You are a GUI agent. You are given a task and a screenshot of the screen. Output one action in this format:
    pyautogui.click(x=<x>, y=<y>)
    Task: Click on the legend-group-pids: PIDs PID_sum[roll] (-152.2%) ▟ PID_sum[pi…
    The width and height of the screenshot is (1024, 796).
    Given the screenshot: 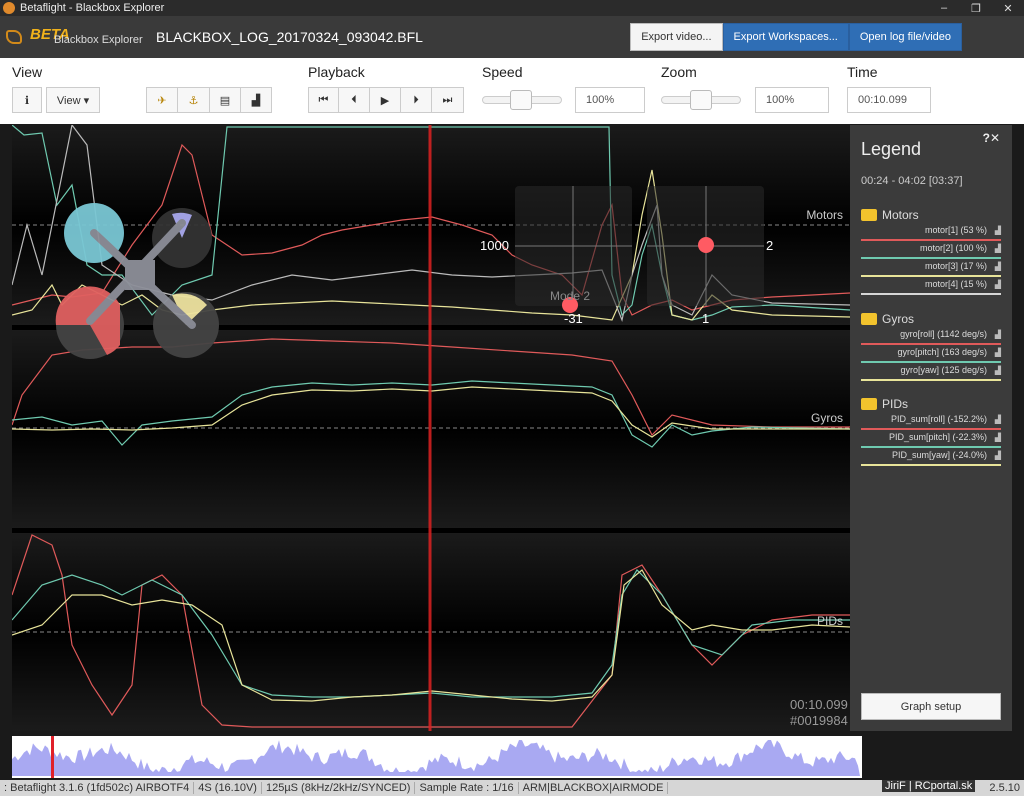 What is the action you would take?
    pyautogui.click(x=931, y=431)
    